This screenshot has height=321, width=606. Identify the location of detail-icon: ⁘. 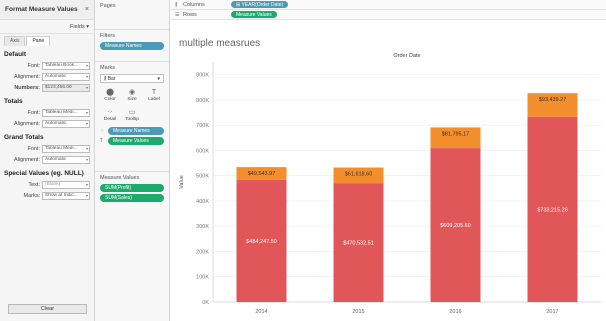
(110, 112).